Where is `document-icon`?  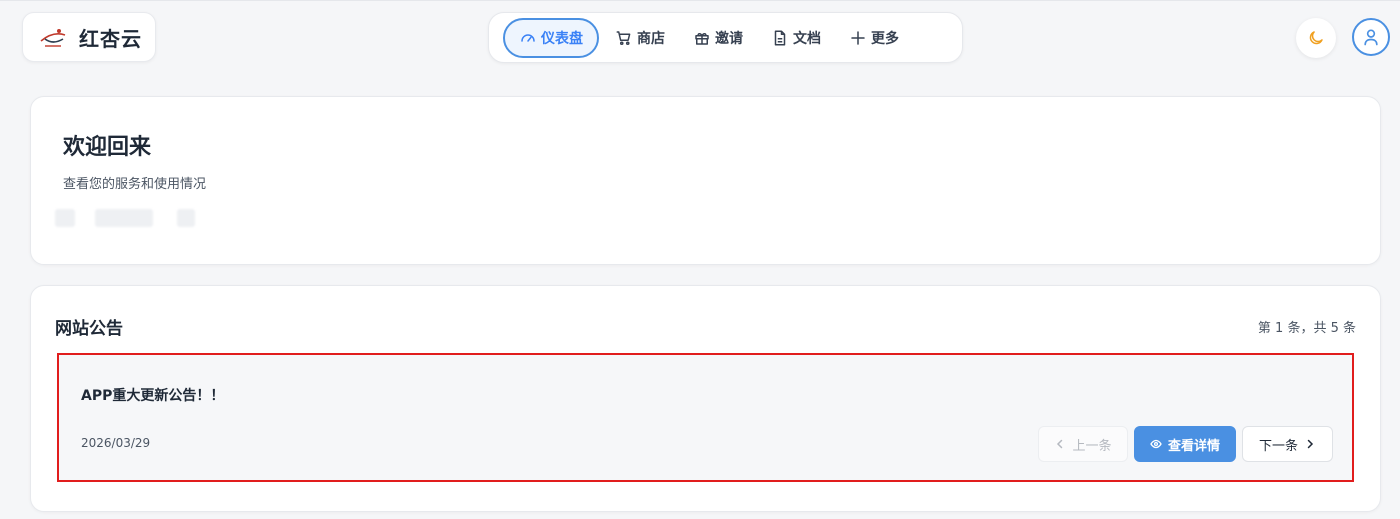
document-icon is located at coordinates (780, 37).